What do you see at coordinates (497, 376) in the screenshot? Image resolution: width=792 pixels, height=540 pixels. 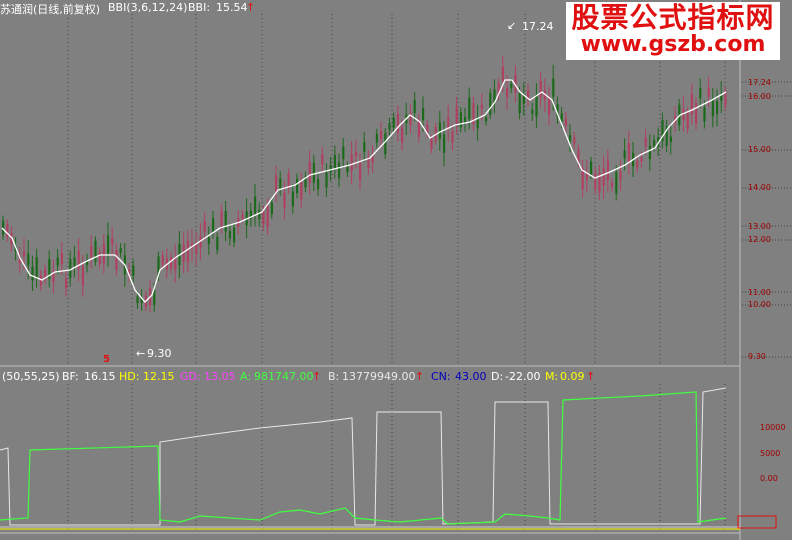 I see `d-label: D:` at bounding box center [497, 376].